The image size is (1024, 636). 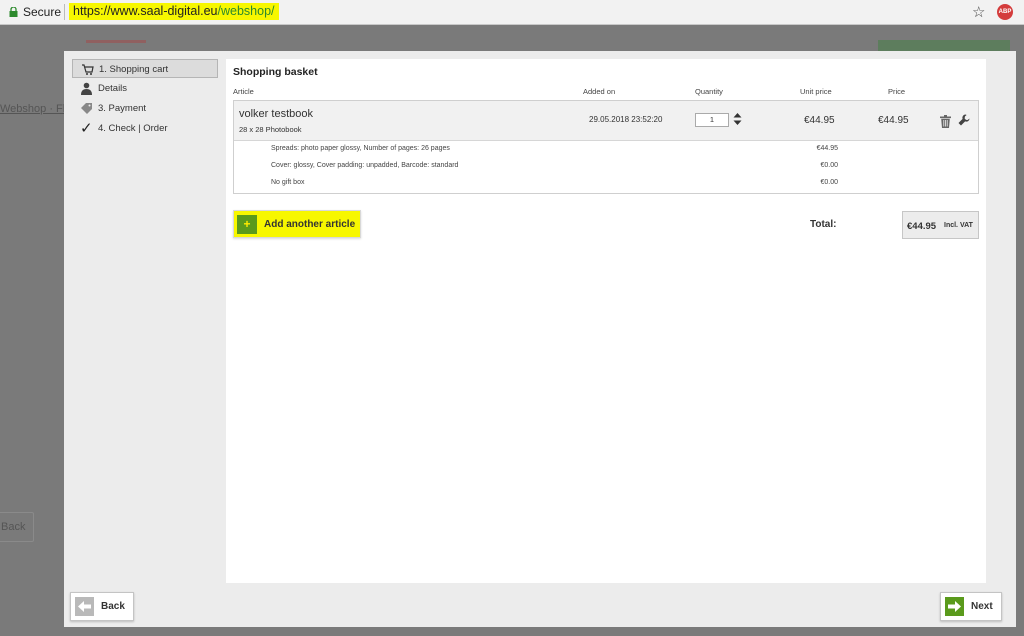 I want to click on next-button: Next, so click(x=971, y=606).